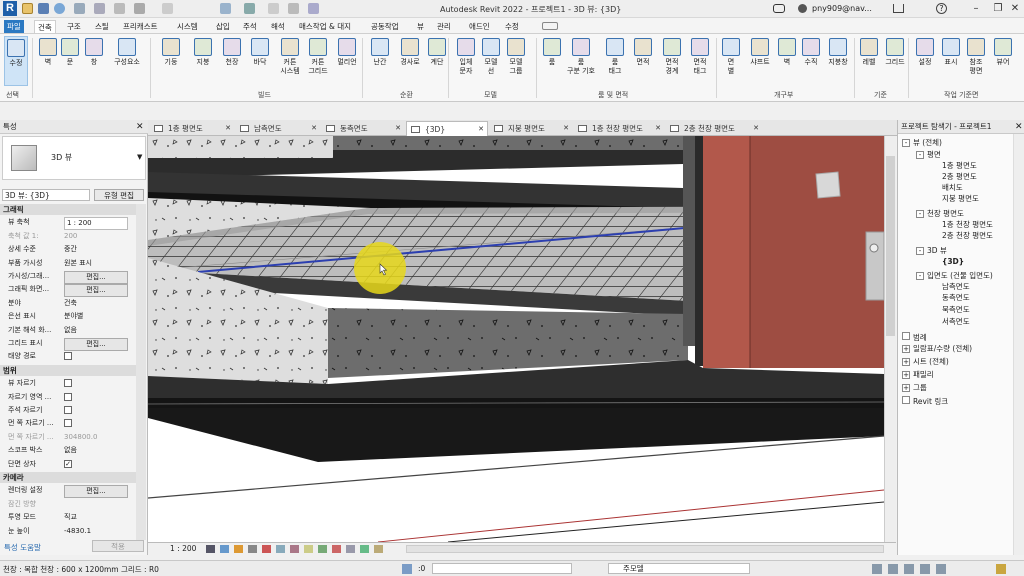 This screenshot has height=576, width=1024. What do you see at coordinates (313, 8) in the screenshot?
I see `switch-windows-icon` at bounding box center [313, 8].